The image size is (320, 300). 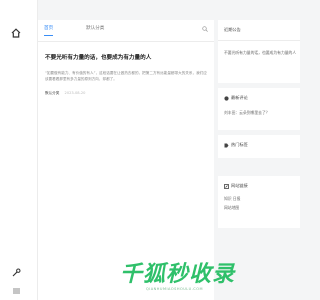 I want to click on links-widget: 网站链接 知识 日报 网站地图, so click(x=259, y=202).